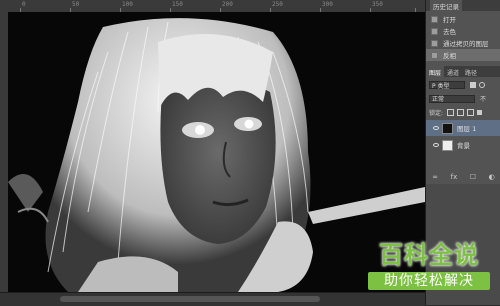  What do you see at coordinates (463, 31) in the screenshot?
I see `history-item-desaturate: 去色` at bounding box center [463, 31].